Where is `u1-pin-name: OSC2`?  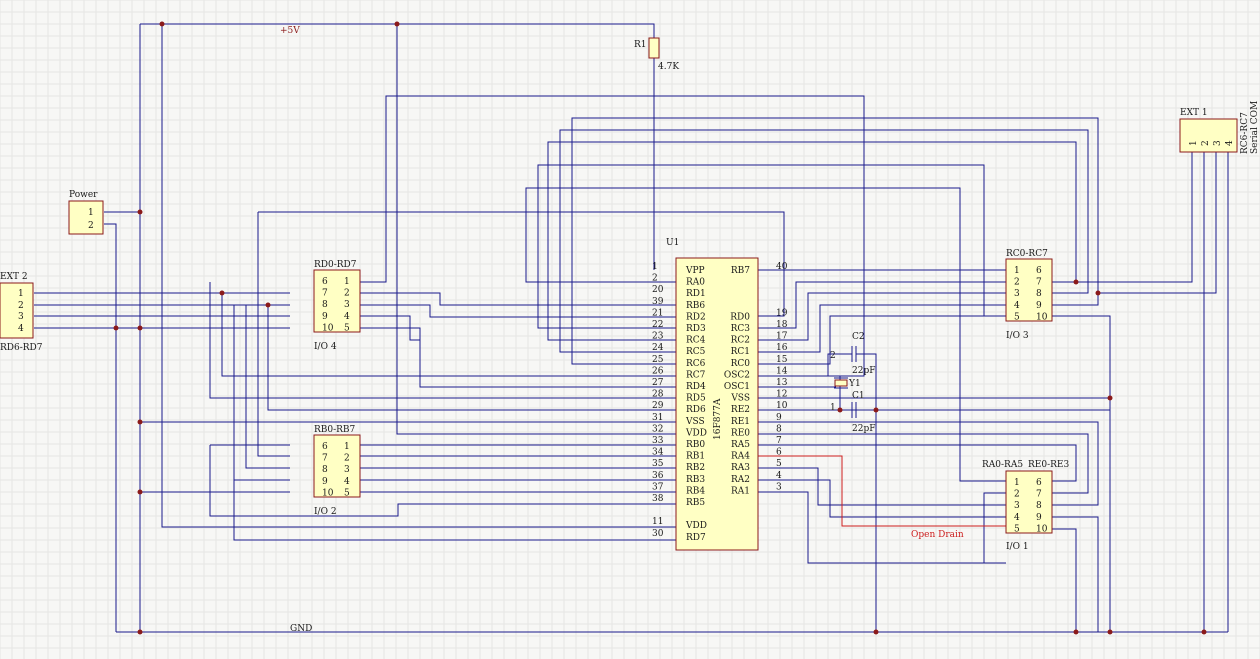 u1-pin-name: OSC2 is located at coordinates (737, 375).